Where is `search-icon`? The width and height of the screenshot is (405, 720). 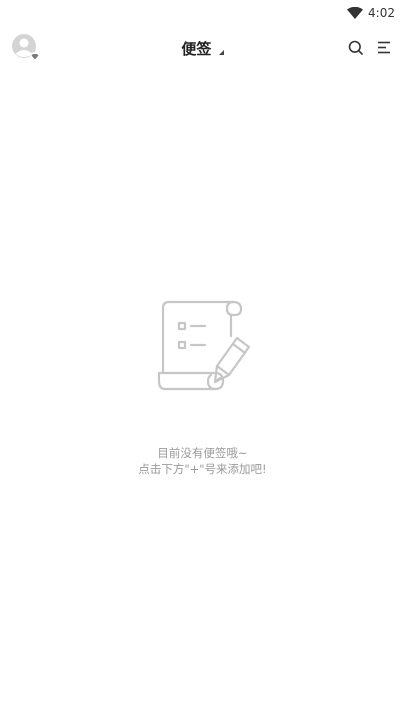 search-icon is located at coordinates (355, 47).